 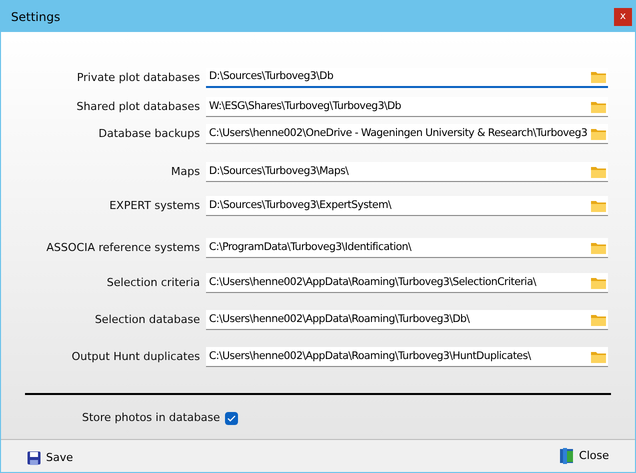 What do you see at coordinates (231, 418) in the screenshot?
I see `store-photos-checkbox` at bounding box center [231, 418].